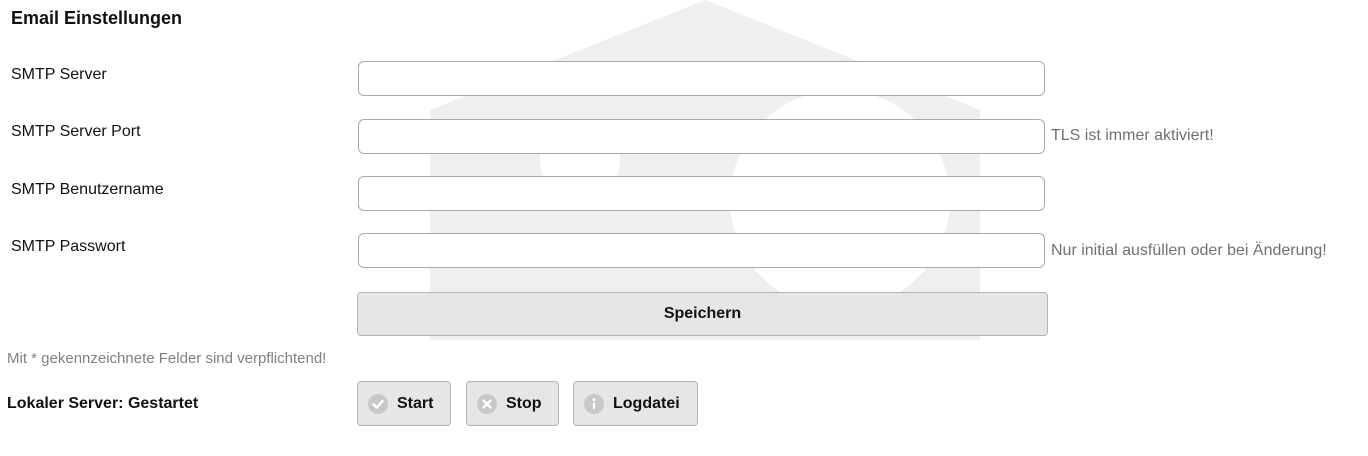 This screenshot has width=1368, height=456. I want to click on server-status-text: Lokaler Server: Gestartet, so click(103, 403).